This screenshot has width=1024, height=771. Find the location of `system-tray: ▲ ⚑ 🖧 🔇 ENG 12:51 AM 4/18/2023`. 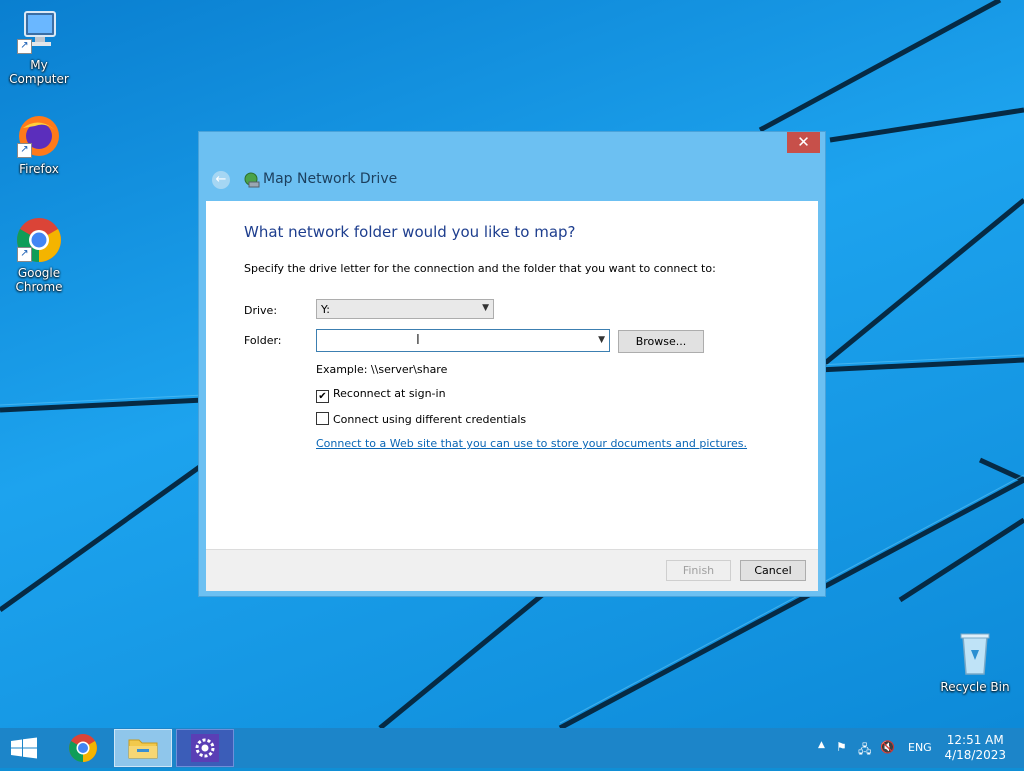

system-tray: ▲ ⚑ 🖧 🔇 ENG 12:51 AM 4/18/2023 is located at coordinates (919, 748).